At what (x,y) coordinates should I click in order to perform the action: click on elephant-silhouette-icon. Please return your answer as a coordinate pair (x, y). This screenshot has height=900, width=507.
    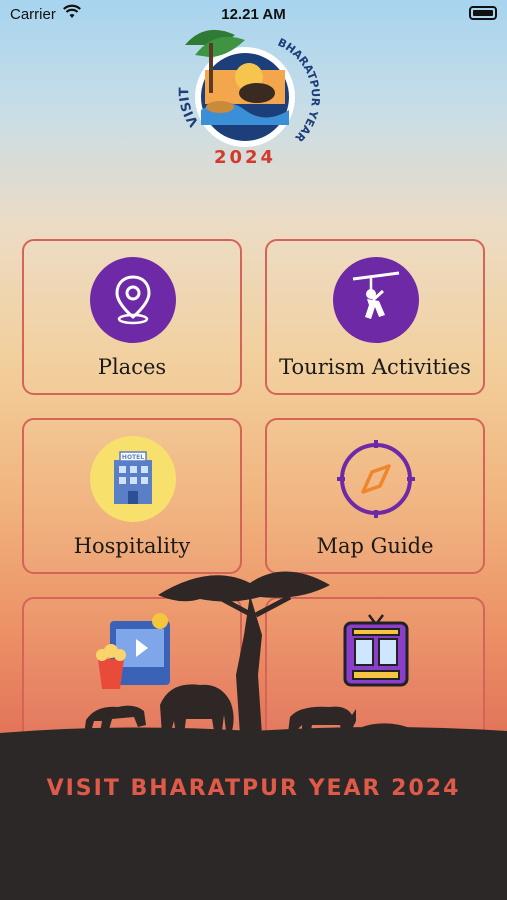
    Looking at the image, I should click on (197, 709).